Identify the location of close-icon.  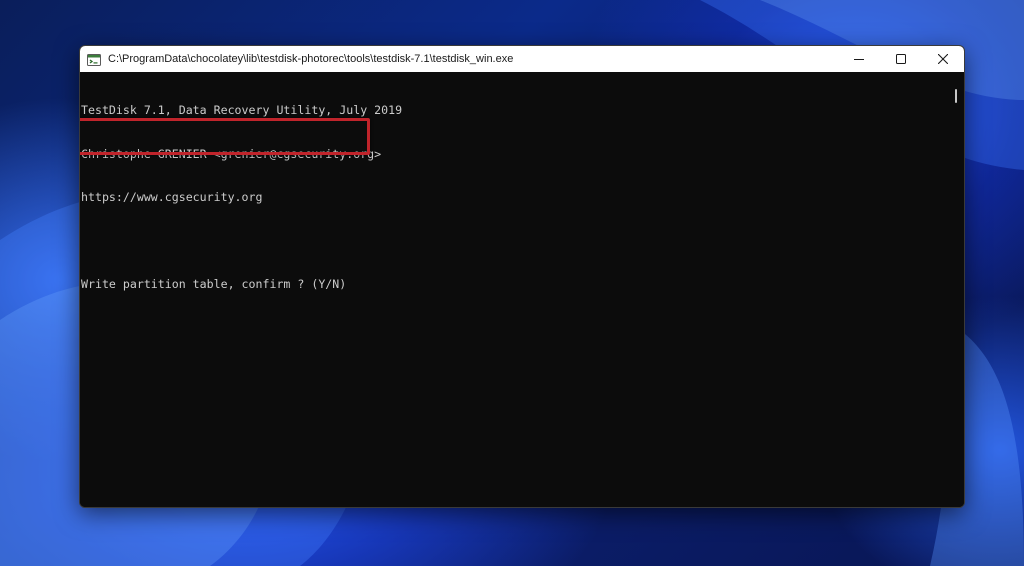
(943, 59).